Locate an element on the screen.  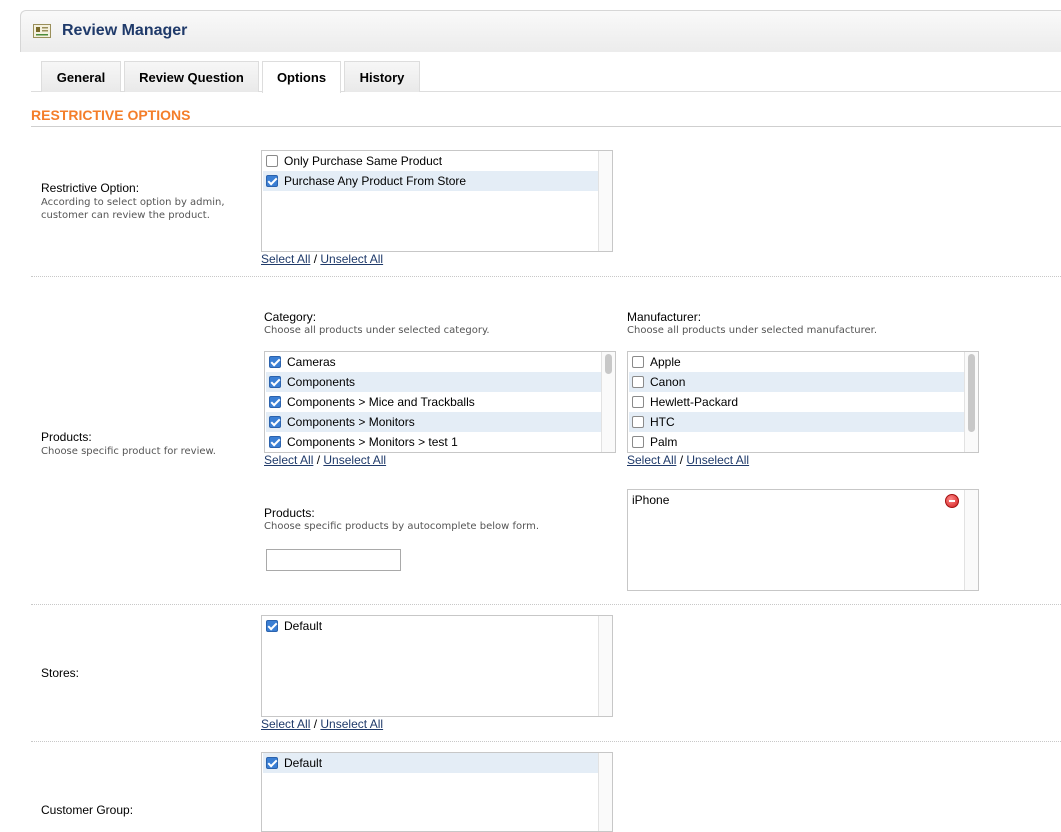
page-heading: Review Manager is located at coordinates (540, 31).